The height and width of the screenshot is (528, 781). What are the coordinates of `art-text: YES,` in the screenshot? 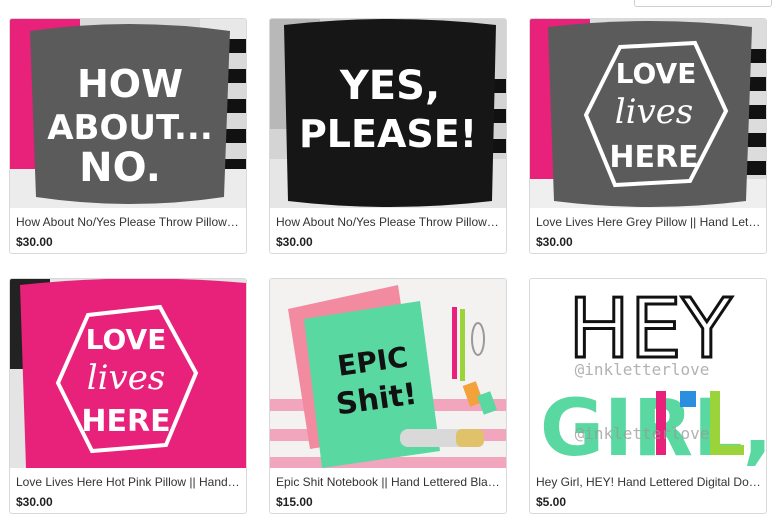 It's located at (389, 86).